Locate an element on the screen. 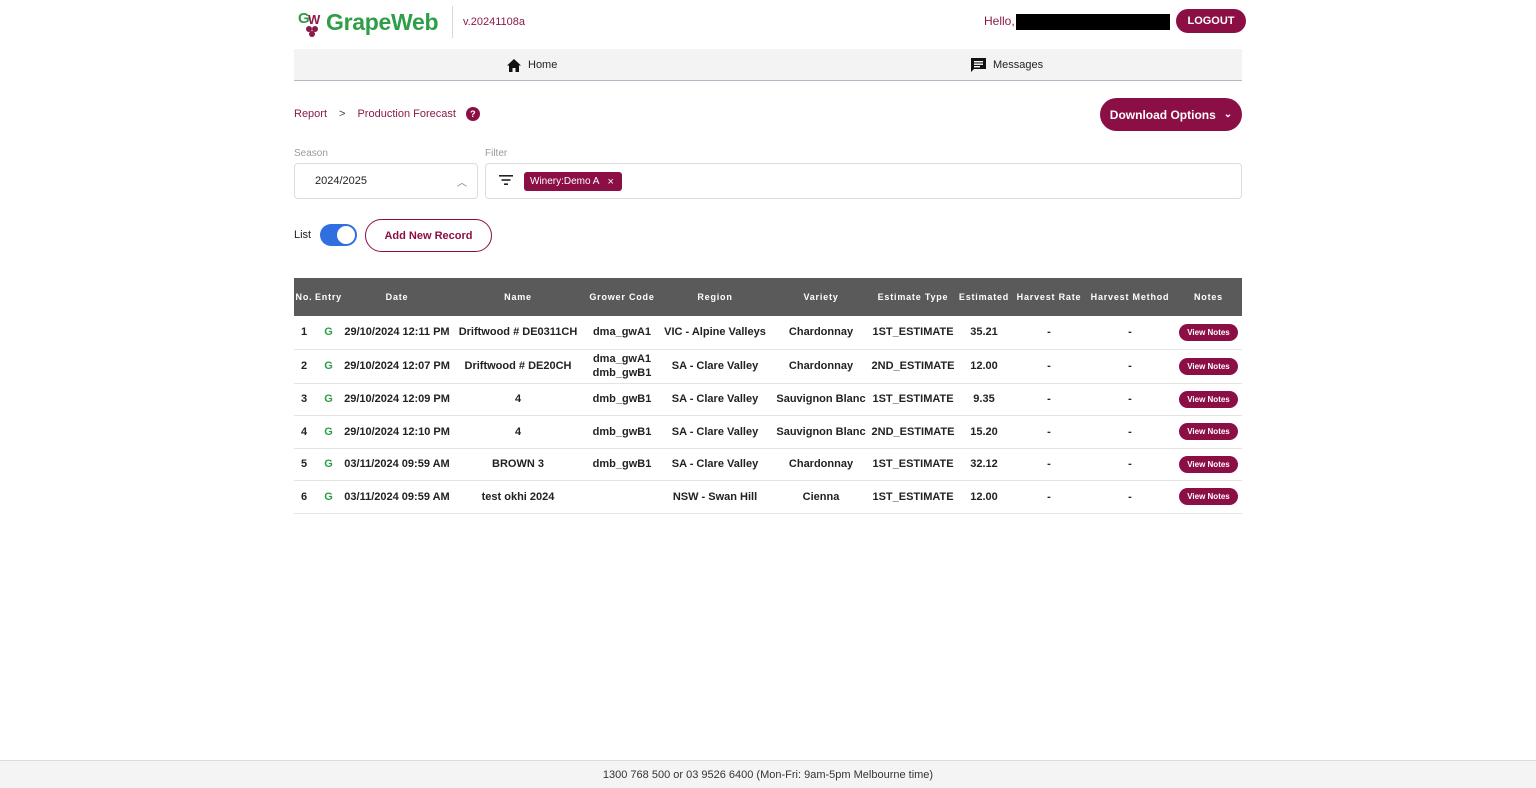  column-header: Estimate Type is located at coordinates (913, 297).